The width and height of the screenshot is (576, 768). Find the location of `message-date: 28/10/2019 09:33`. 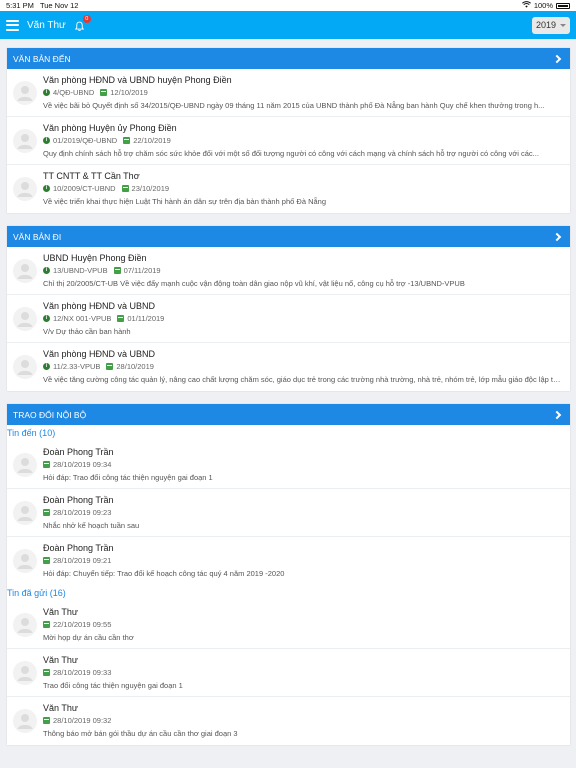

message-date: 28/10/2019 09:33 is located at coordinates (82, 672).